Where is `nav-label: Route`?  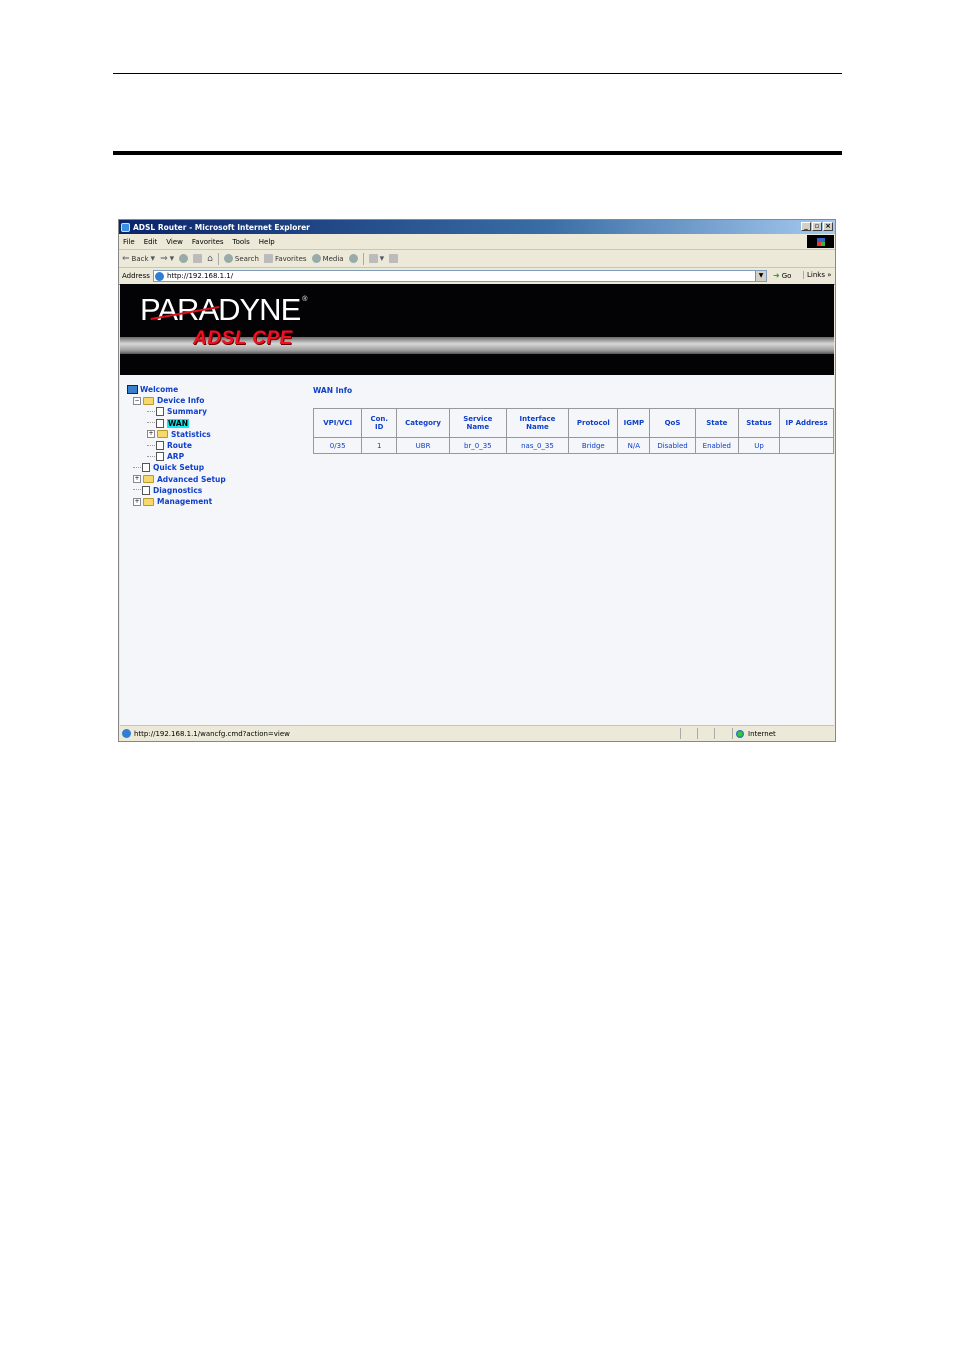
nav-label: Route is located at coordinates (179, 445).